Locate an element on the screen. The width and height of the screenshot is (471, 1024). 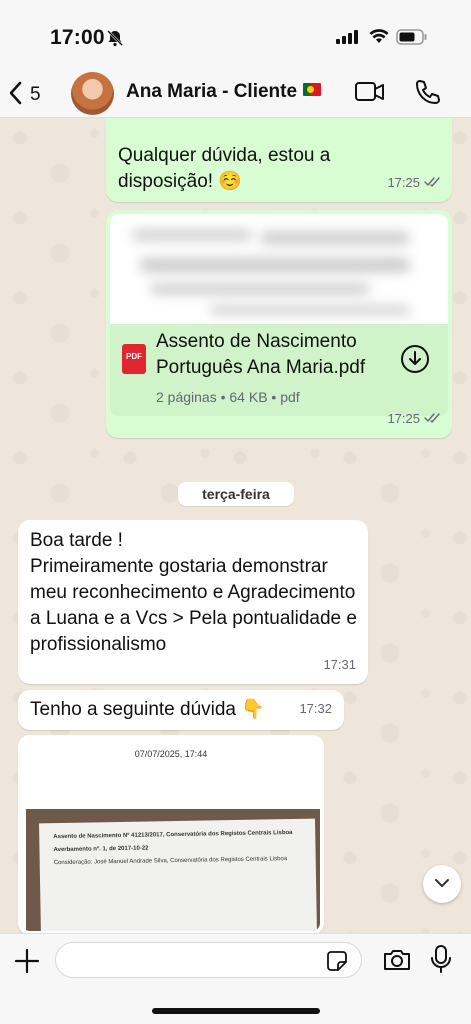
bell-muted-icon is located at coordinates (115, 40).